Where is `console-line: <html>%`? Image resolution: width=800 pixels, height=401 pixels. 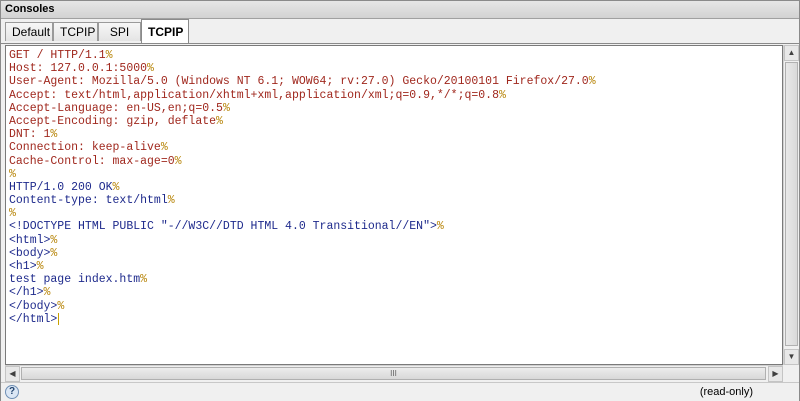
console-line: <html>% is located at coordinates (302, 240).